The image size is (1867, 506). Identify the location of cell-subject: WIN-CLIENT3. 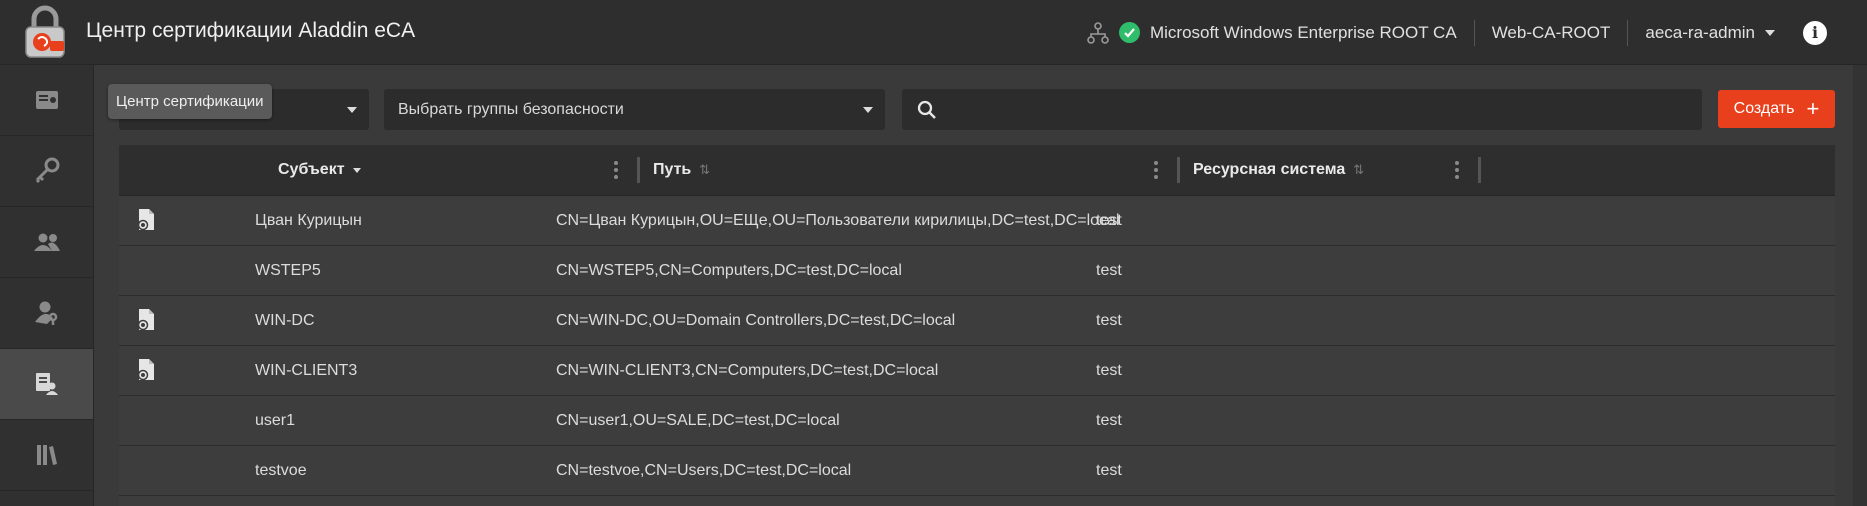
(306, 370).